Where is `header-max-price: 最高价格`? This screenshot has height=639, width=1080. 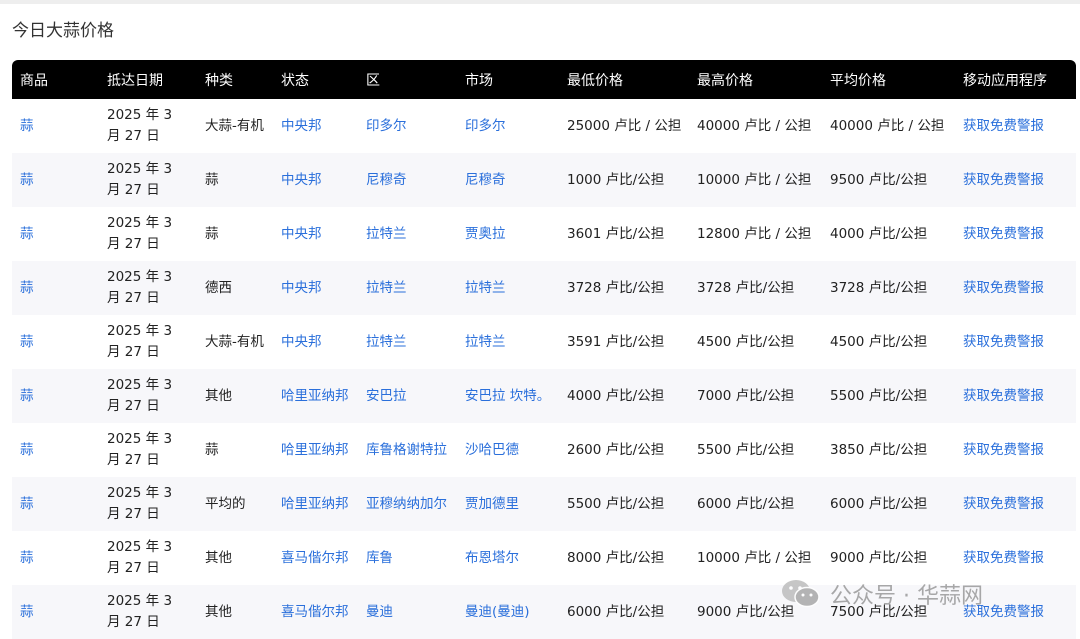 header-max-price: 最高价格 is located at coordinates (725, 80).